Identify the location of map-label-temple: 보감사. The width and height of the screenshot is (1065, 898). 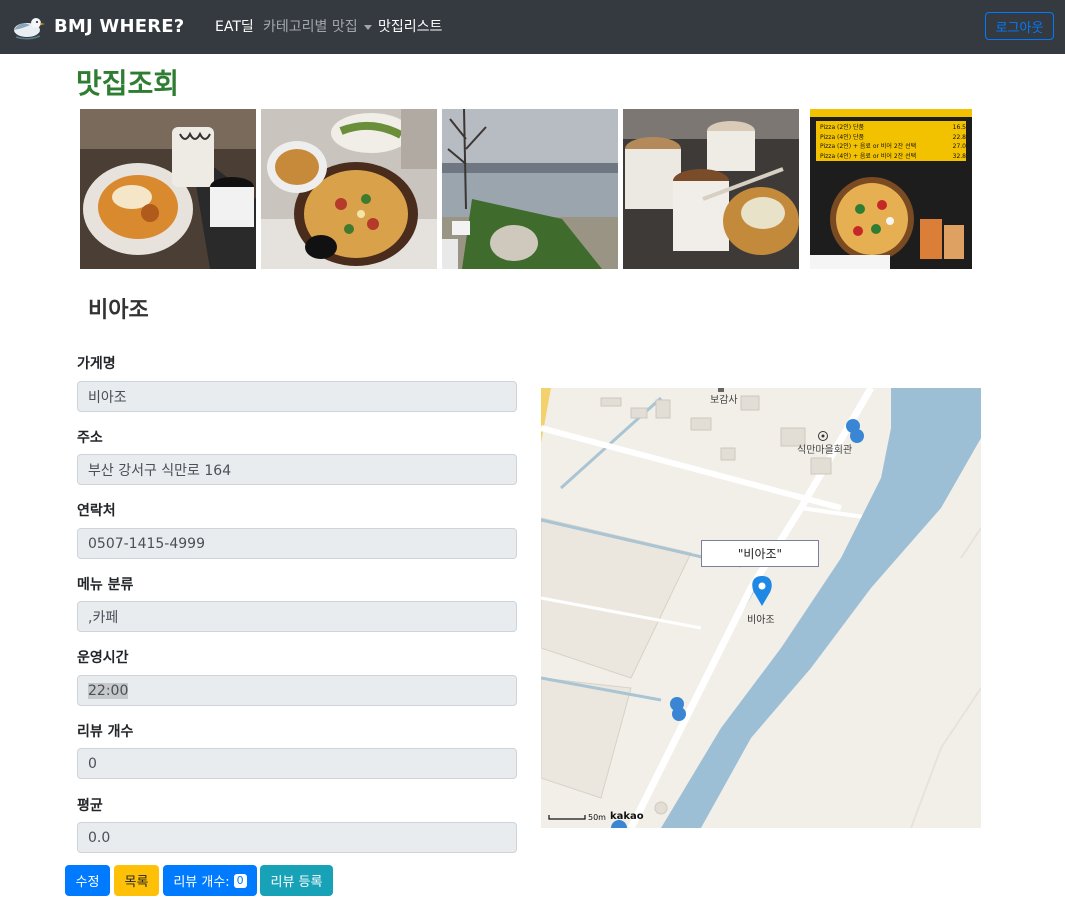
(724, 400).